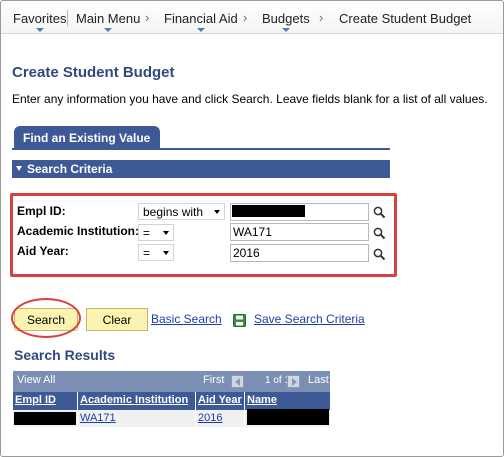 This screenshot has width=504, height=457. Describe the element at coordinates (98, 418) in the screenshot. I see `institution-link: WA171` at that location.